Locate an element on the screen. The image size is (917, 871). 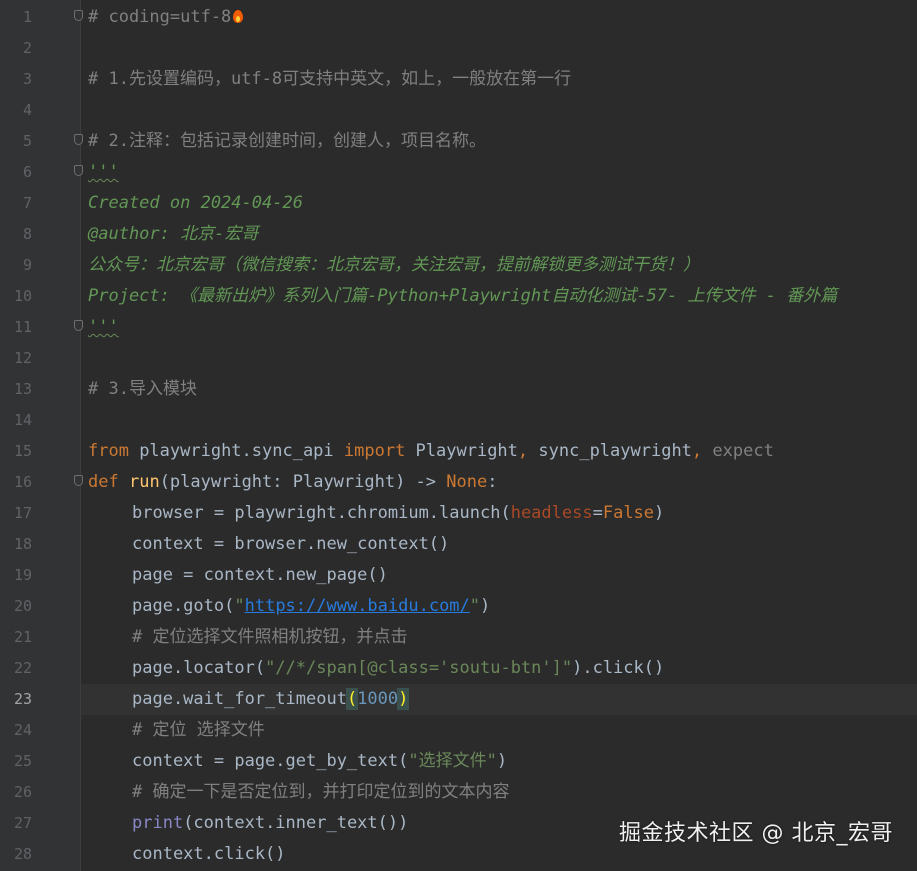
code-line: 5 # 2.注释：包括记录创建时间，创建人，项目名称。 is located at coordinates (458, 141).